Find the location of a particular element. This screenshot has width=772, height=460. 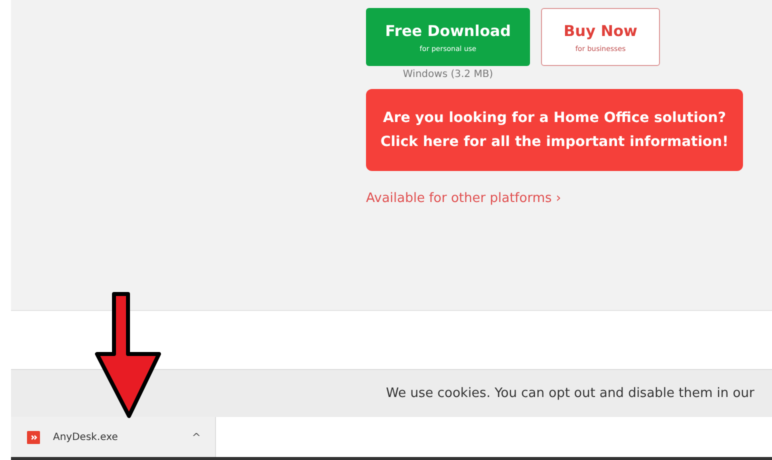

platforms-link: Available for other platforms › is located at coordinates (554, 198).